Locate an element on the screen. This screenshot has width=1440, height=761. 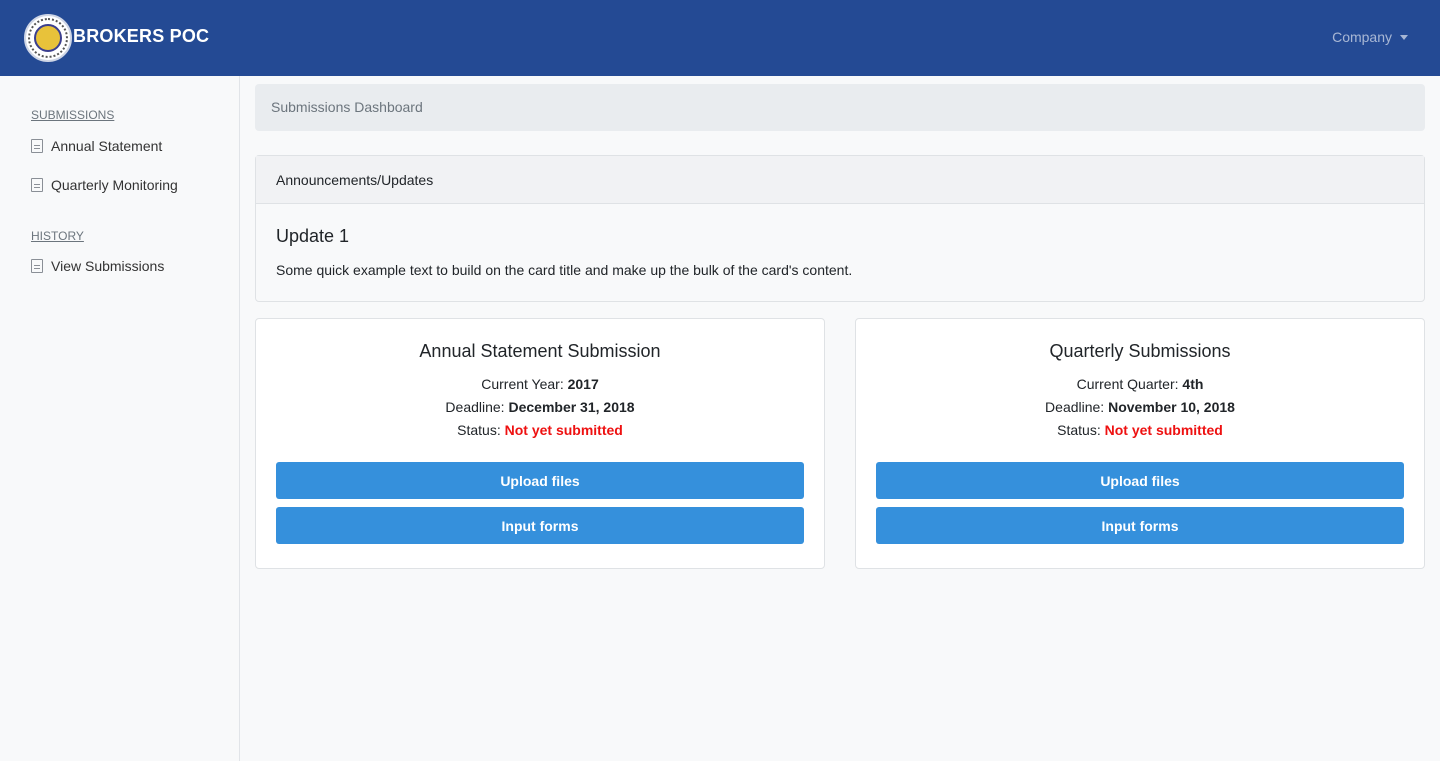
brand-logo is located at coordinates (48, 38).